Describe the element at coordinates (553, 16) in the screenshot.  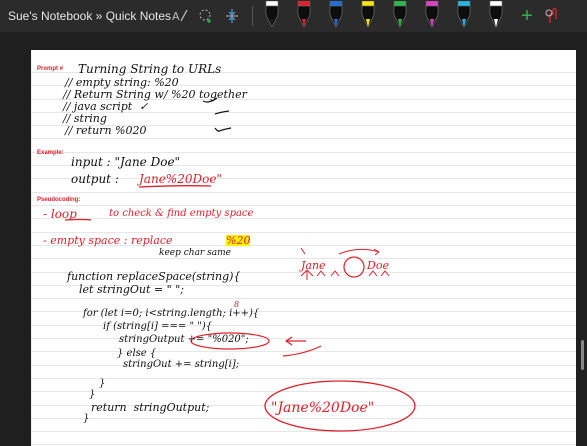
I see `touch-draw-icon` at that location.